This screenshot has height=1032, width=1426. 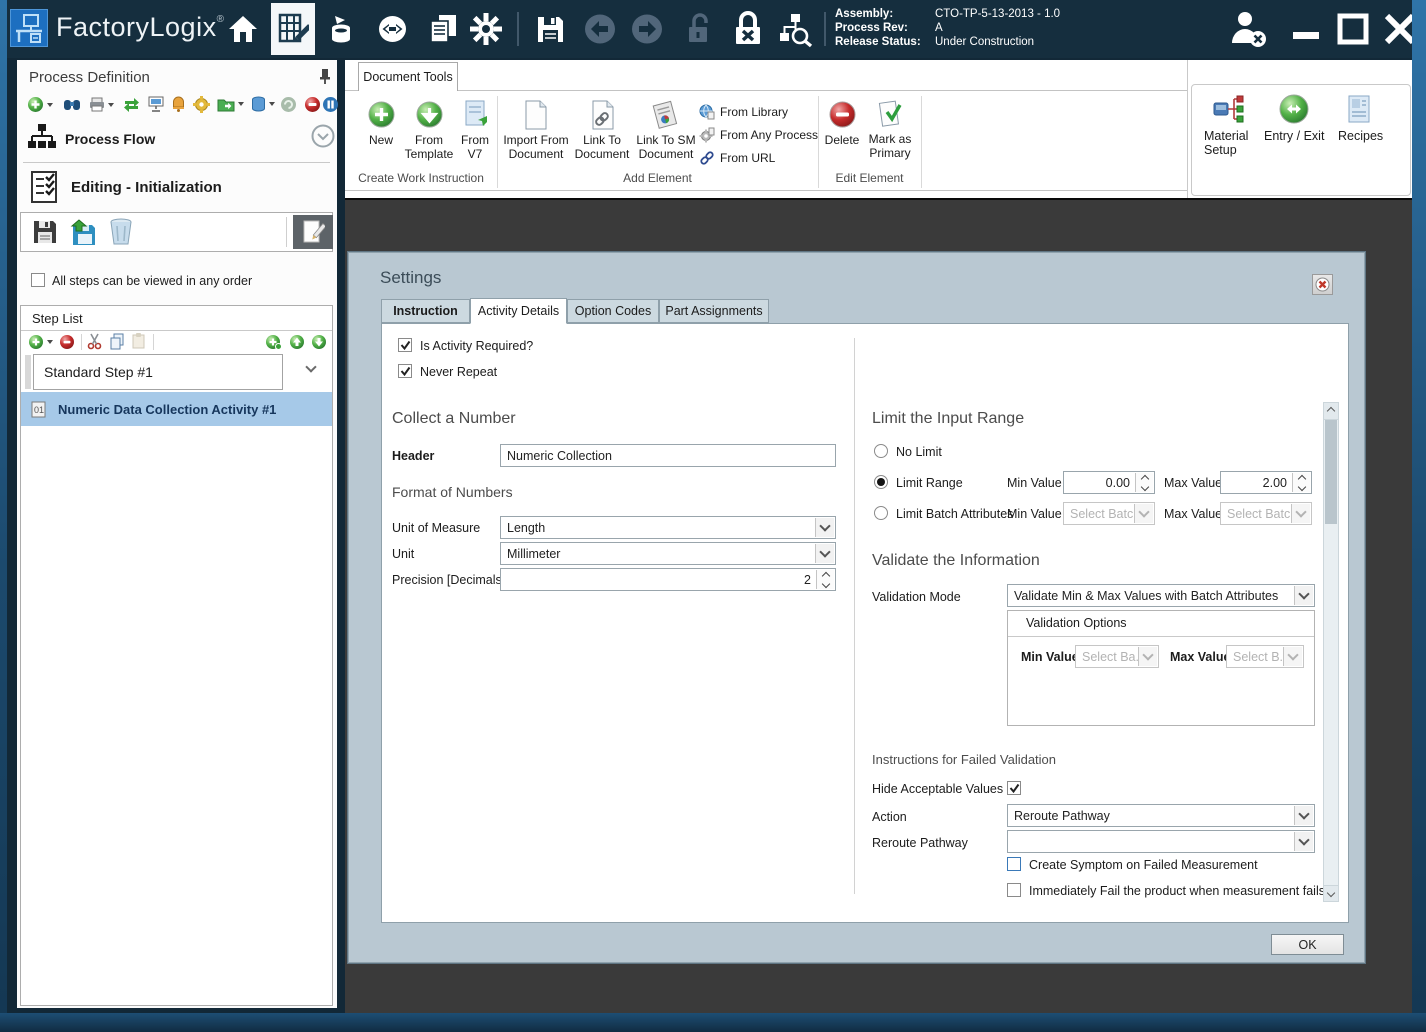 I want to click on reroute-chevron, so click(x=1303, y=841).